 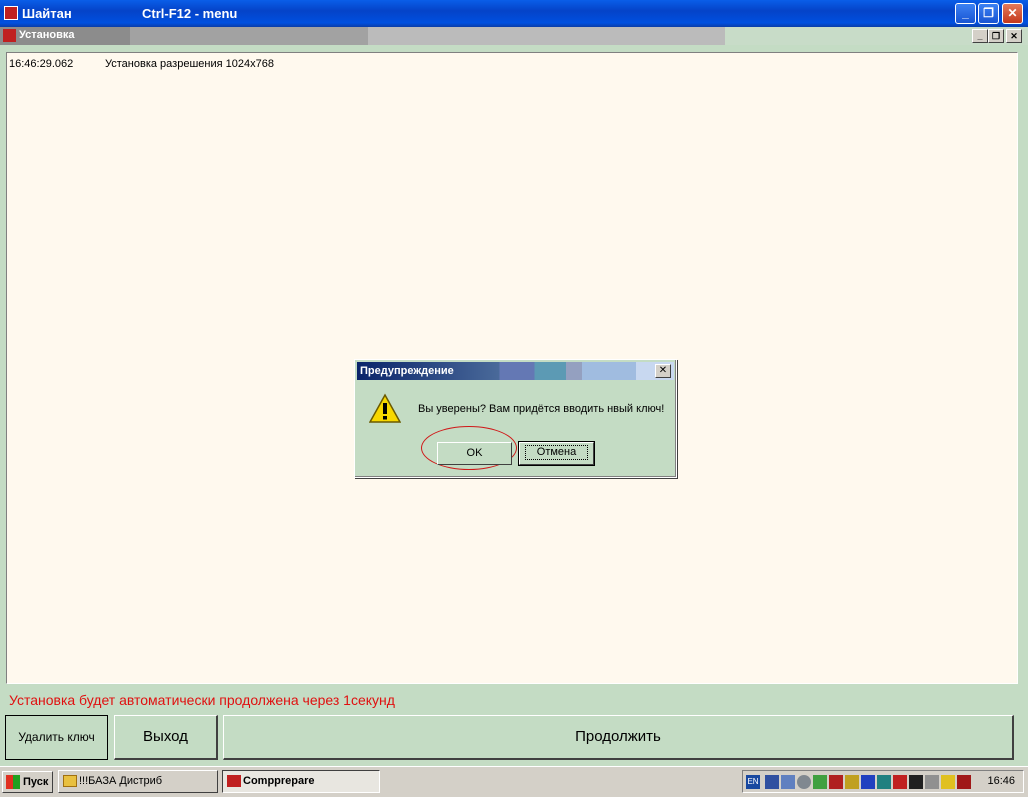 I want to click on mdi-close-button: ✕, so click(x=1014, y=36).